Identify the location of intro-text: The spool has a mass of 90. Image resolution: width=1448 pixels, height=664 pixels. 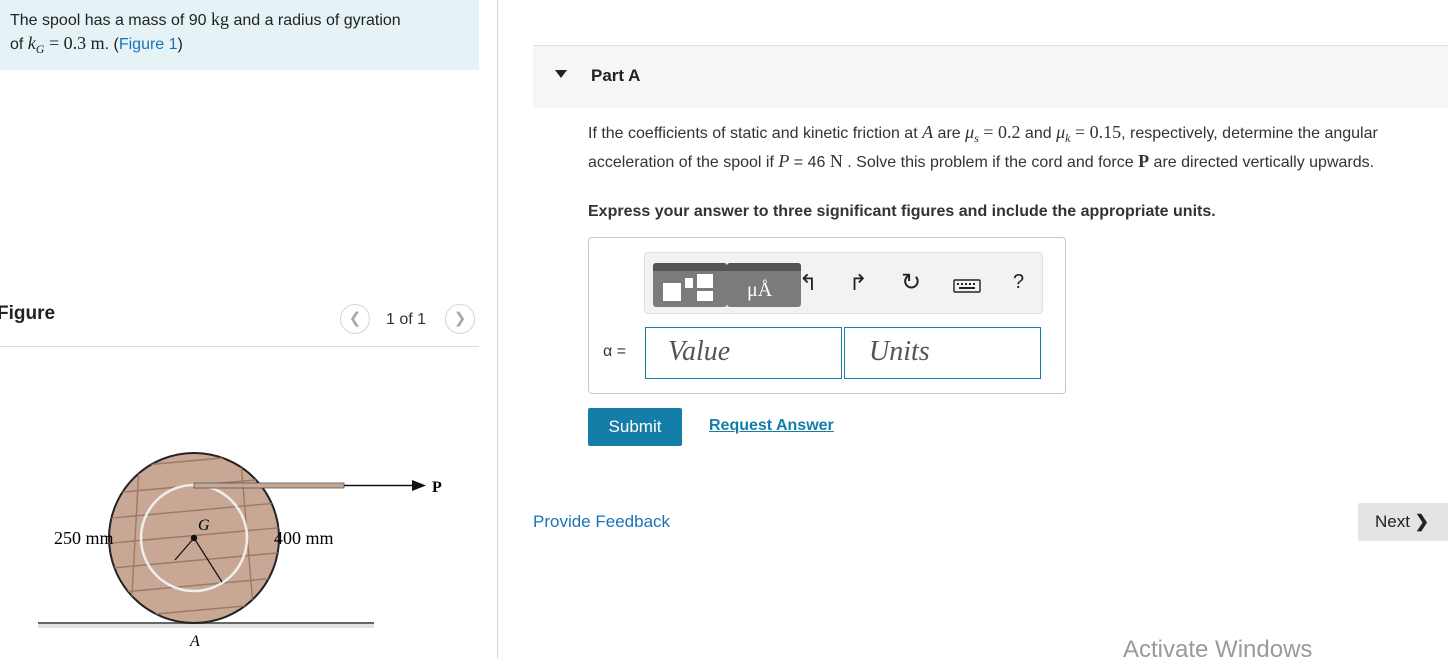
(110, 20).